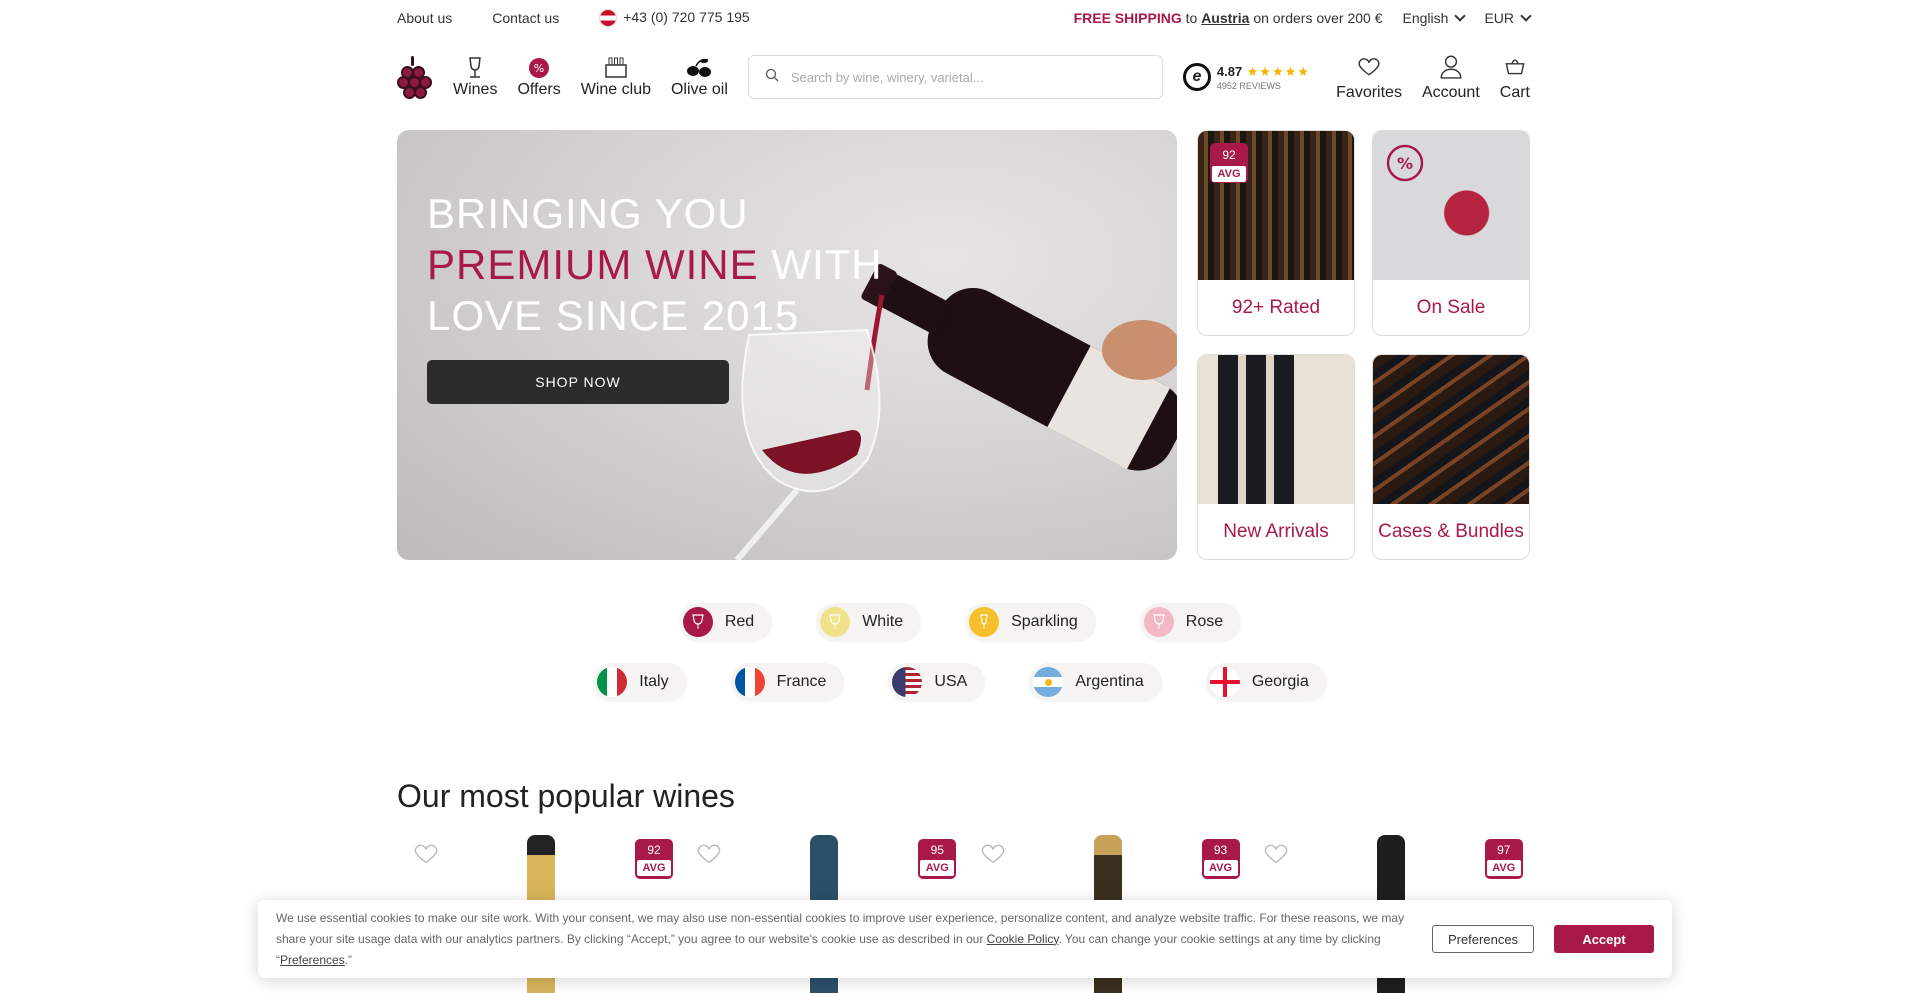 The image size is (1920, 993). I want to click on accept-button: Accept, so click(1604, 939).